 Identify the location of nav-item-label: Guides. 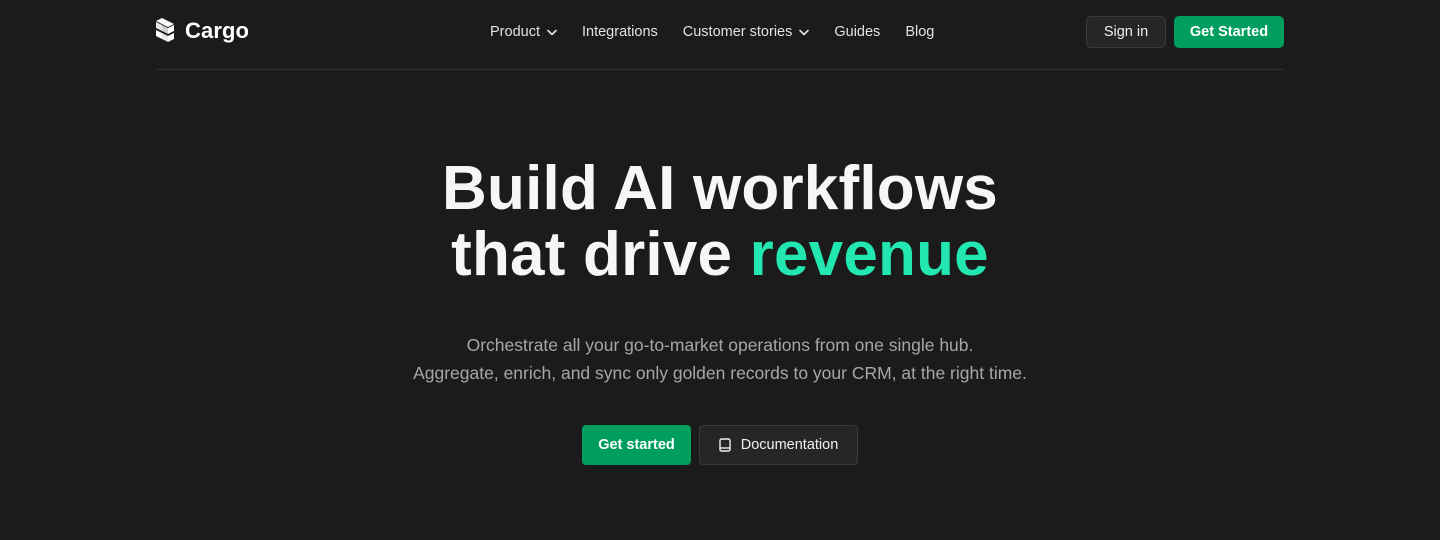
(857, 32).